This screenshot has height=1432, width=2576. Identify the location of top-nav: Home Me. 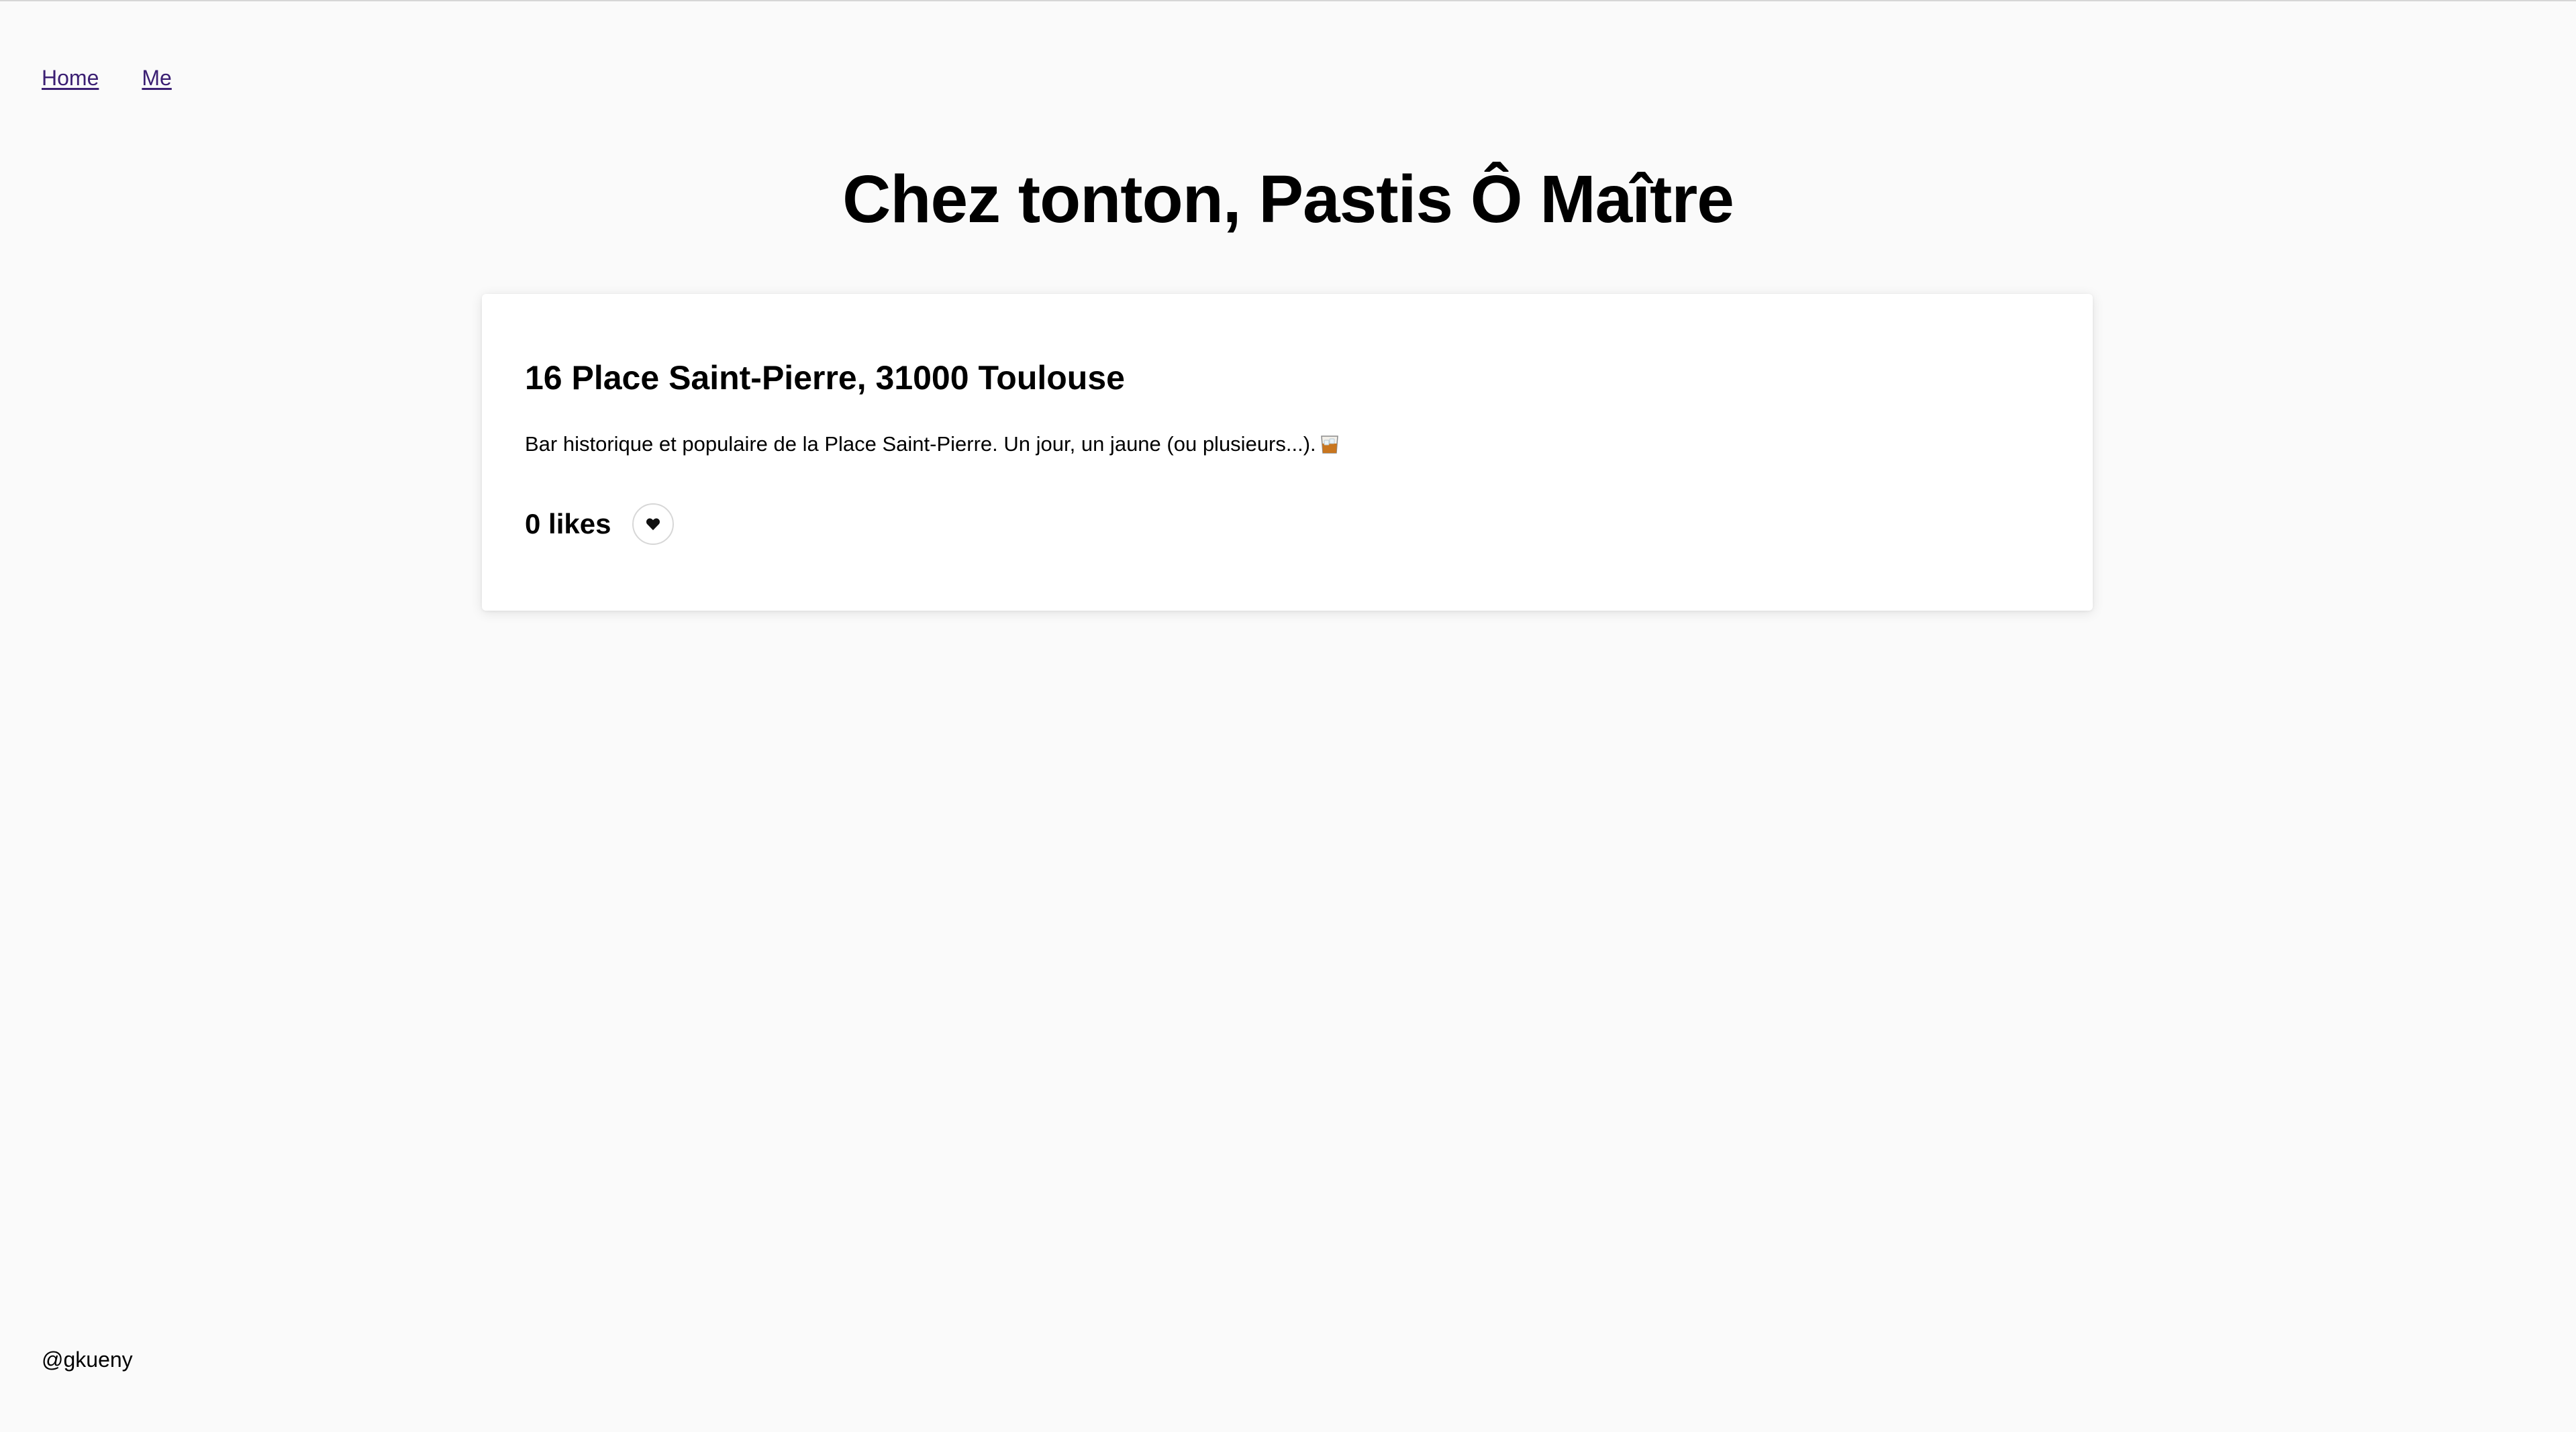
(107, 78).